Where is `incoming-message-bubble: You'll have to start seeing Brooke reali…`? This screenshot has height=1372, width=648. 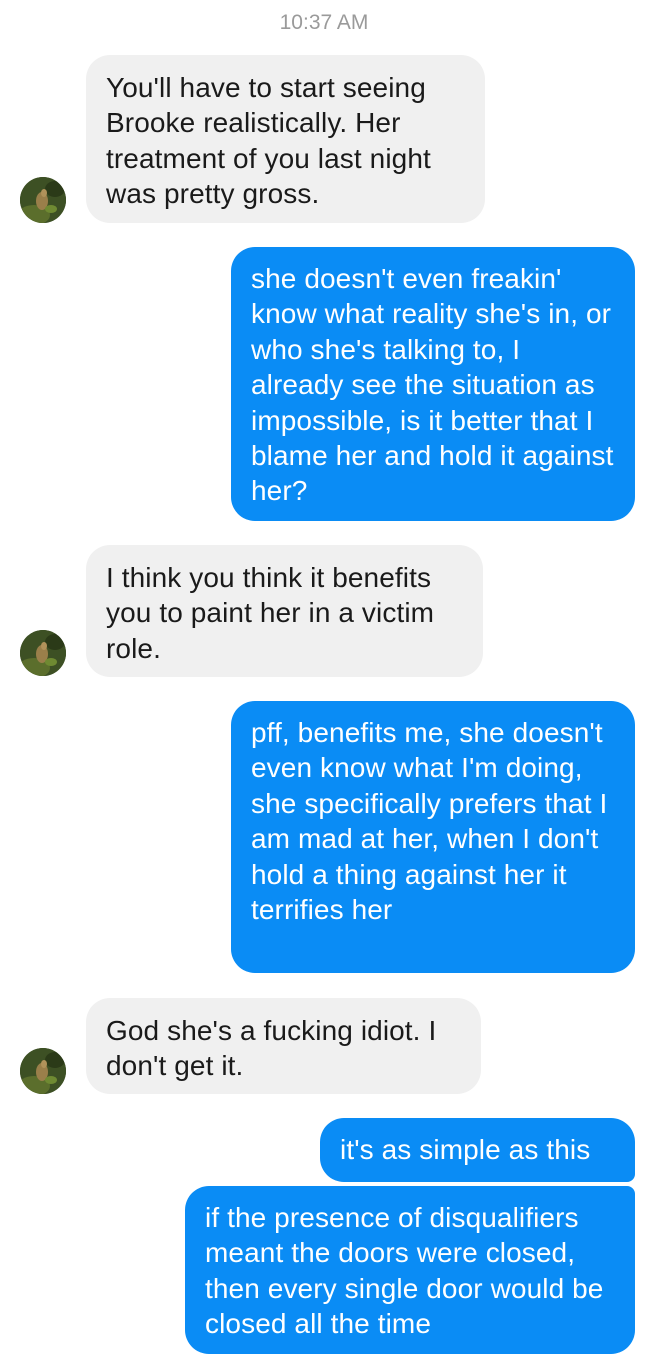
incoming-message-bubble: You'll have to start seeing Brooke reali… is located at coordinates (285, 139).